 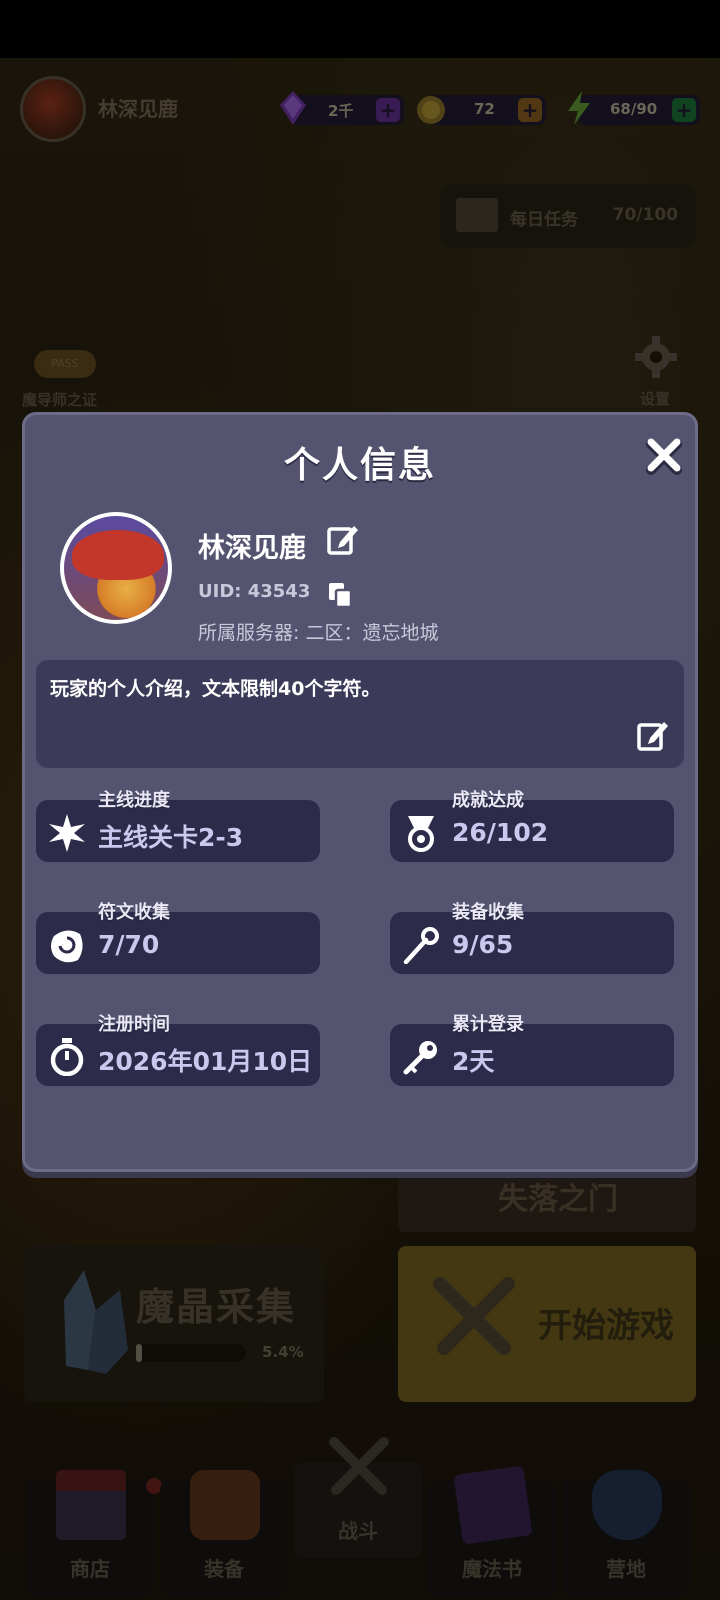 I want to click on edit-bio-icon, so click(x=653, y=735).